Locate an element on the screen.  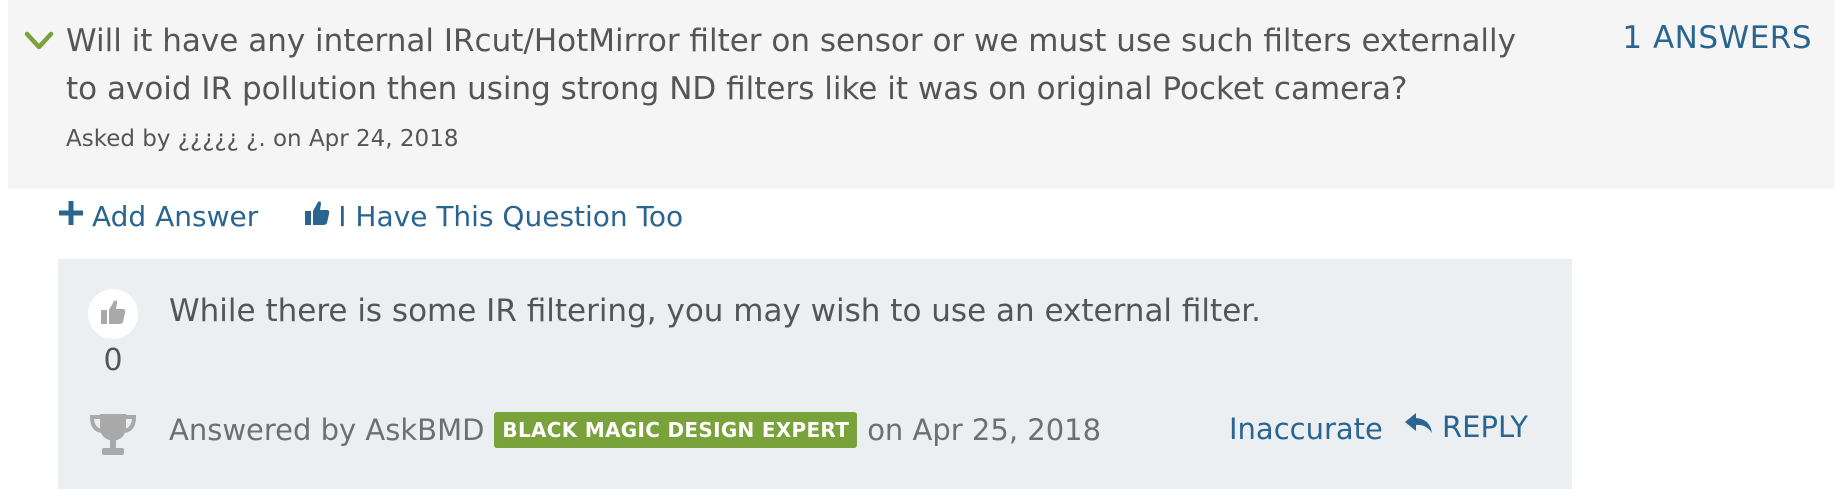
reply-icon is located at coordinates (1423, 427).